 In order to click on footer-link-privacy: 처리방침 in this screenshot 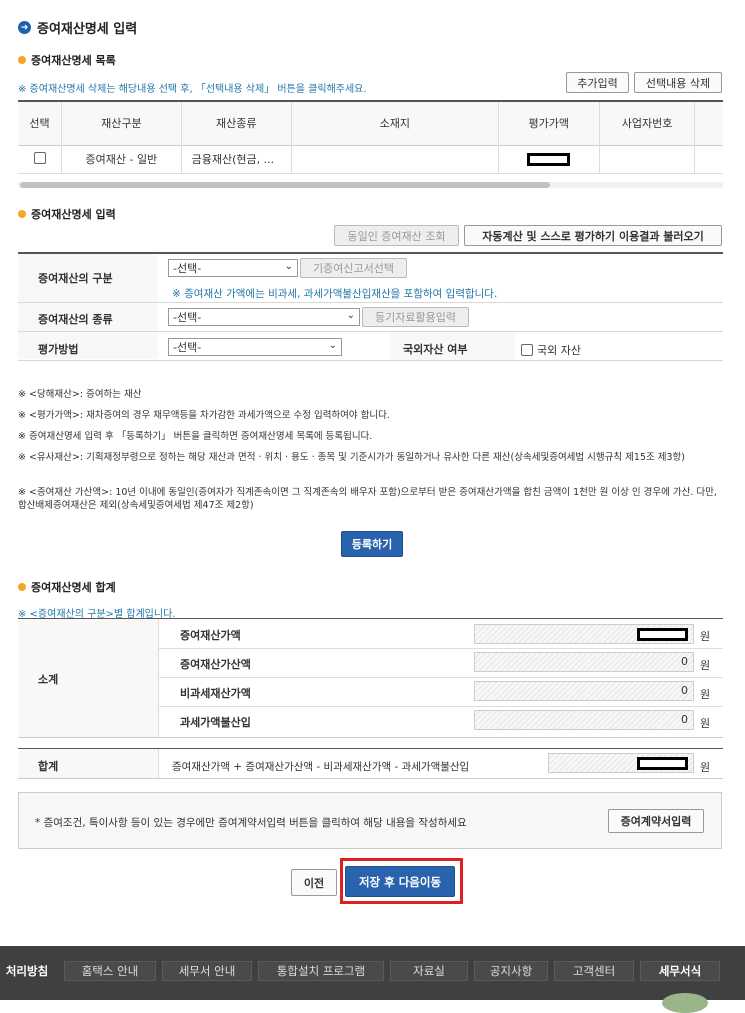, I will do `click(29, 971)`.